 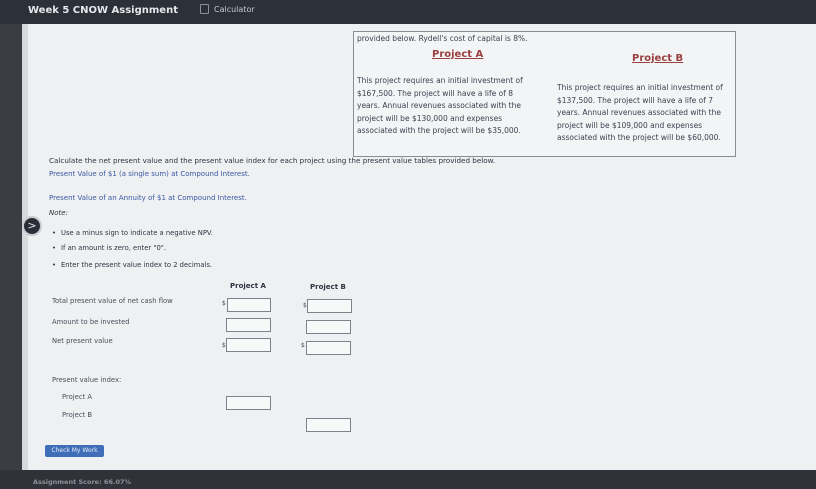 What do you see at coordinates (430, 118) in the screenshot?
I see `project-a-line: project will be $130,000 and expenses` at bounding box center [430, 118].